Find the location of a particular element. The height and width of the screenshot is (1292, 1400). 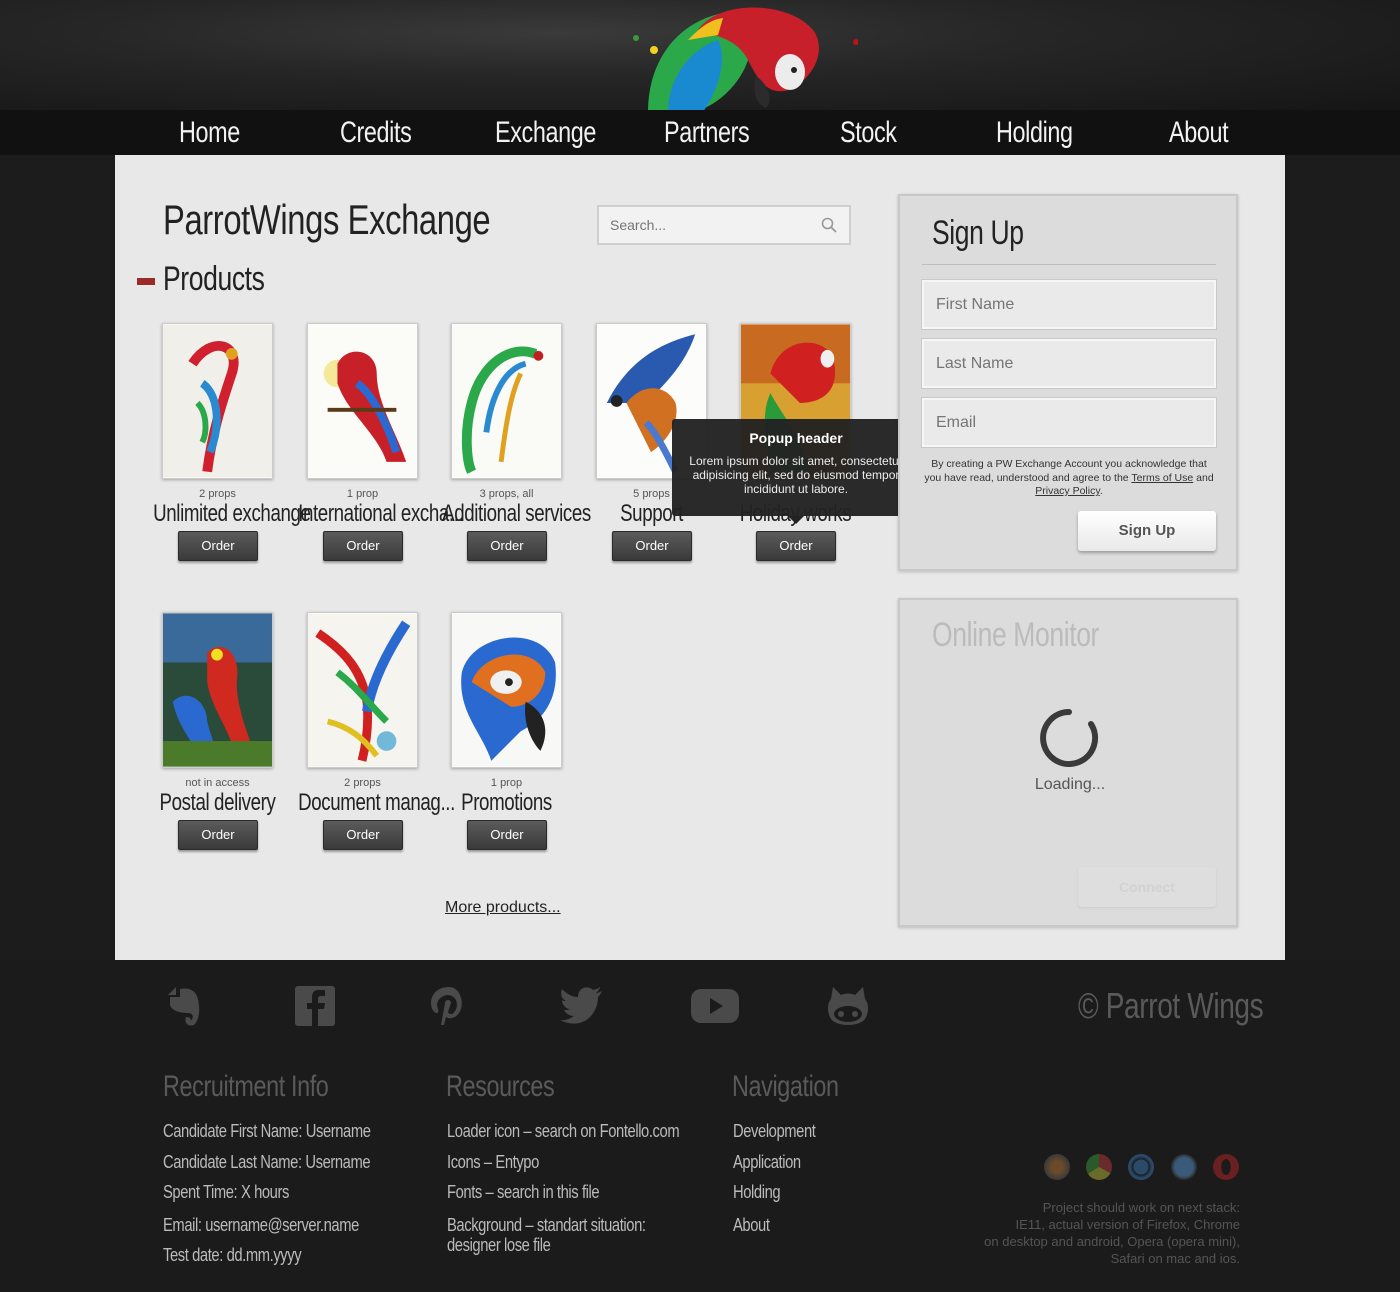

resources-heading: Resources is located at coordinates (500, 1086).